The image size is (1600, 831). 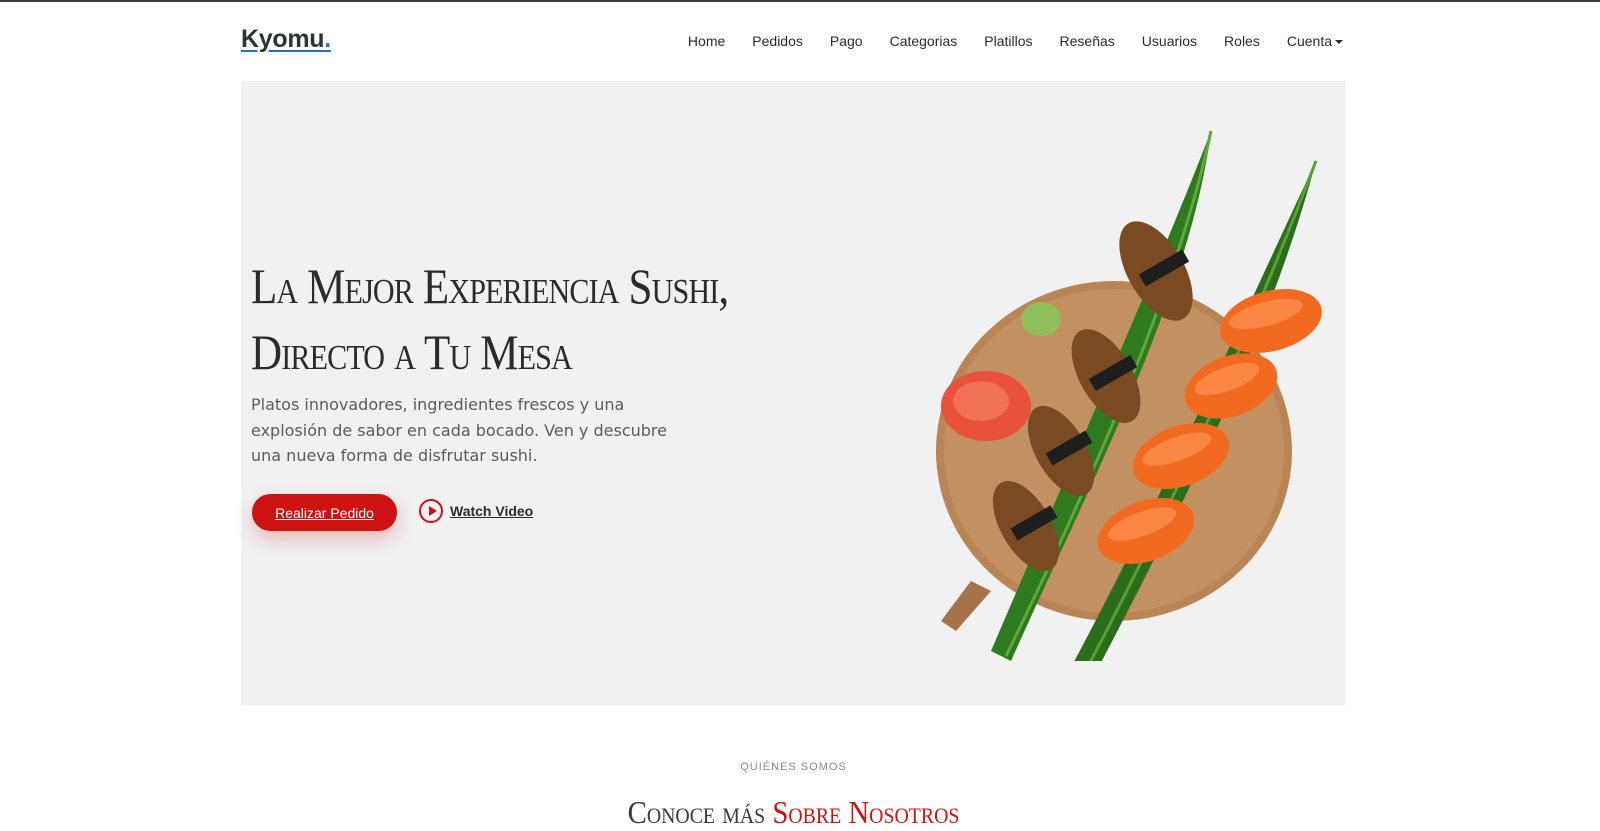 I want to click on nav-item-resenas: Reseñas, so click(x=1087, y=41).